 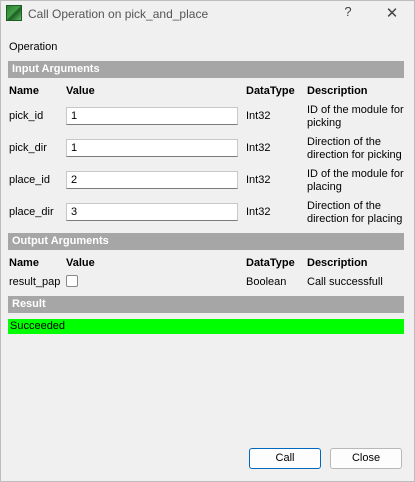 I want to click on arg-type-result-pap: Boolean, so click(x=266, y=282).